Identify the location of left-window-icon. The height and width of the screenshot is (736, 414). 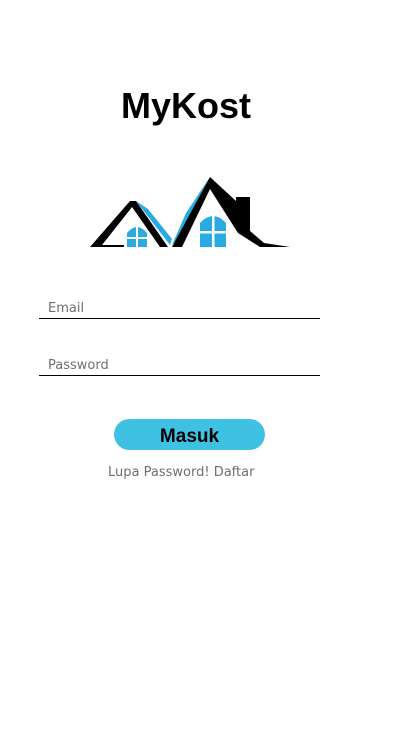
(137, 236).